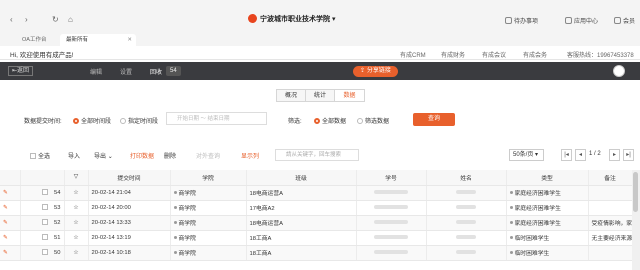  I want to click on import-button: 导入, so click(74, 155).